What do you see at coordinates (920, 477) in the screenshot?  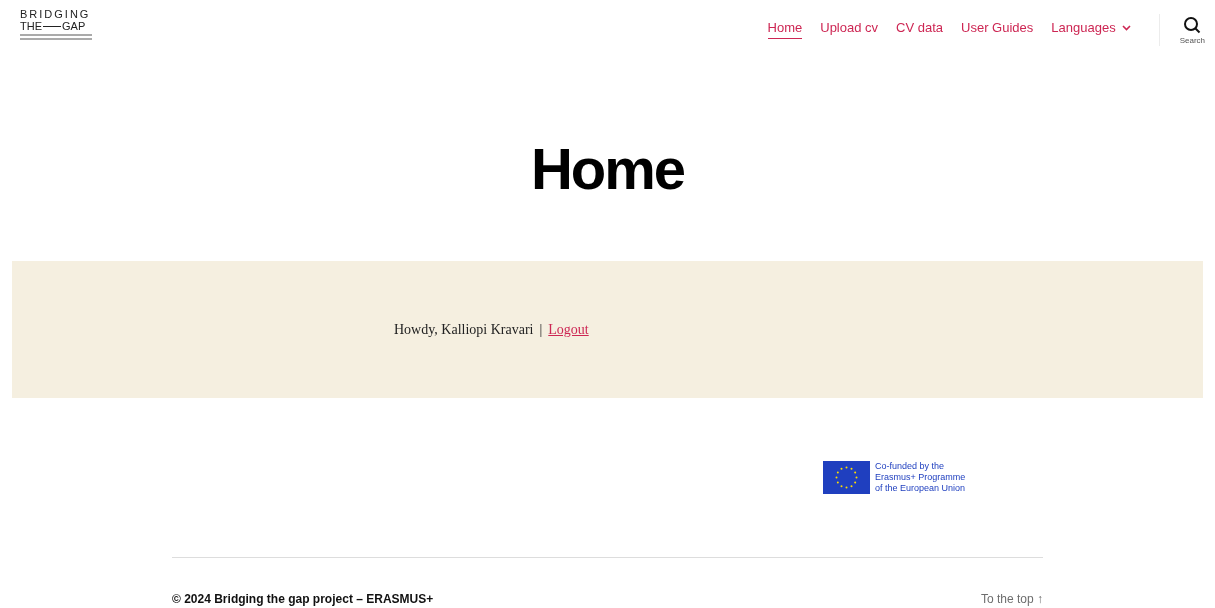 I see `eu-badge-text: Erasmus+ Programme` at bounding box center [920, 477].